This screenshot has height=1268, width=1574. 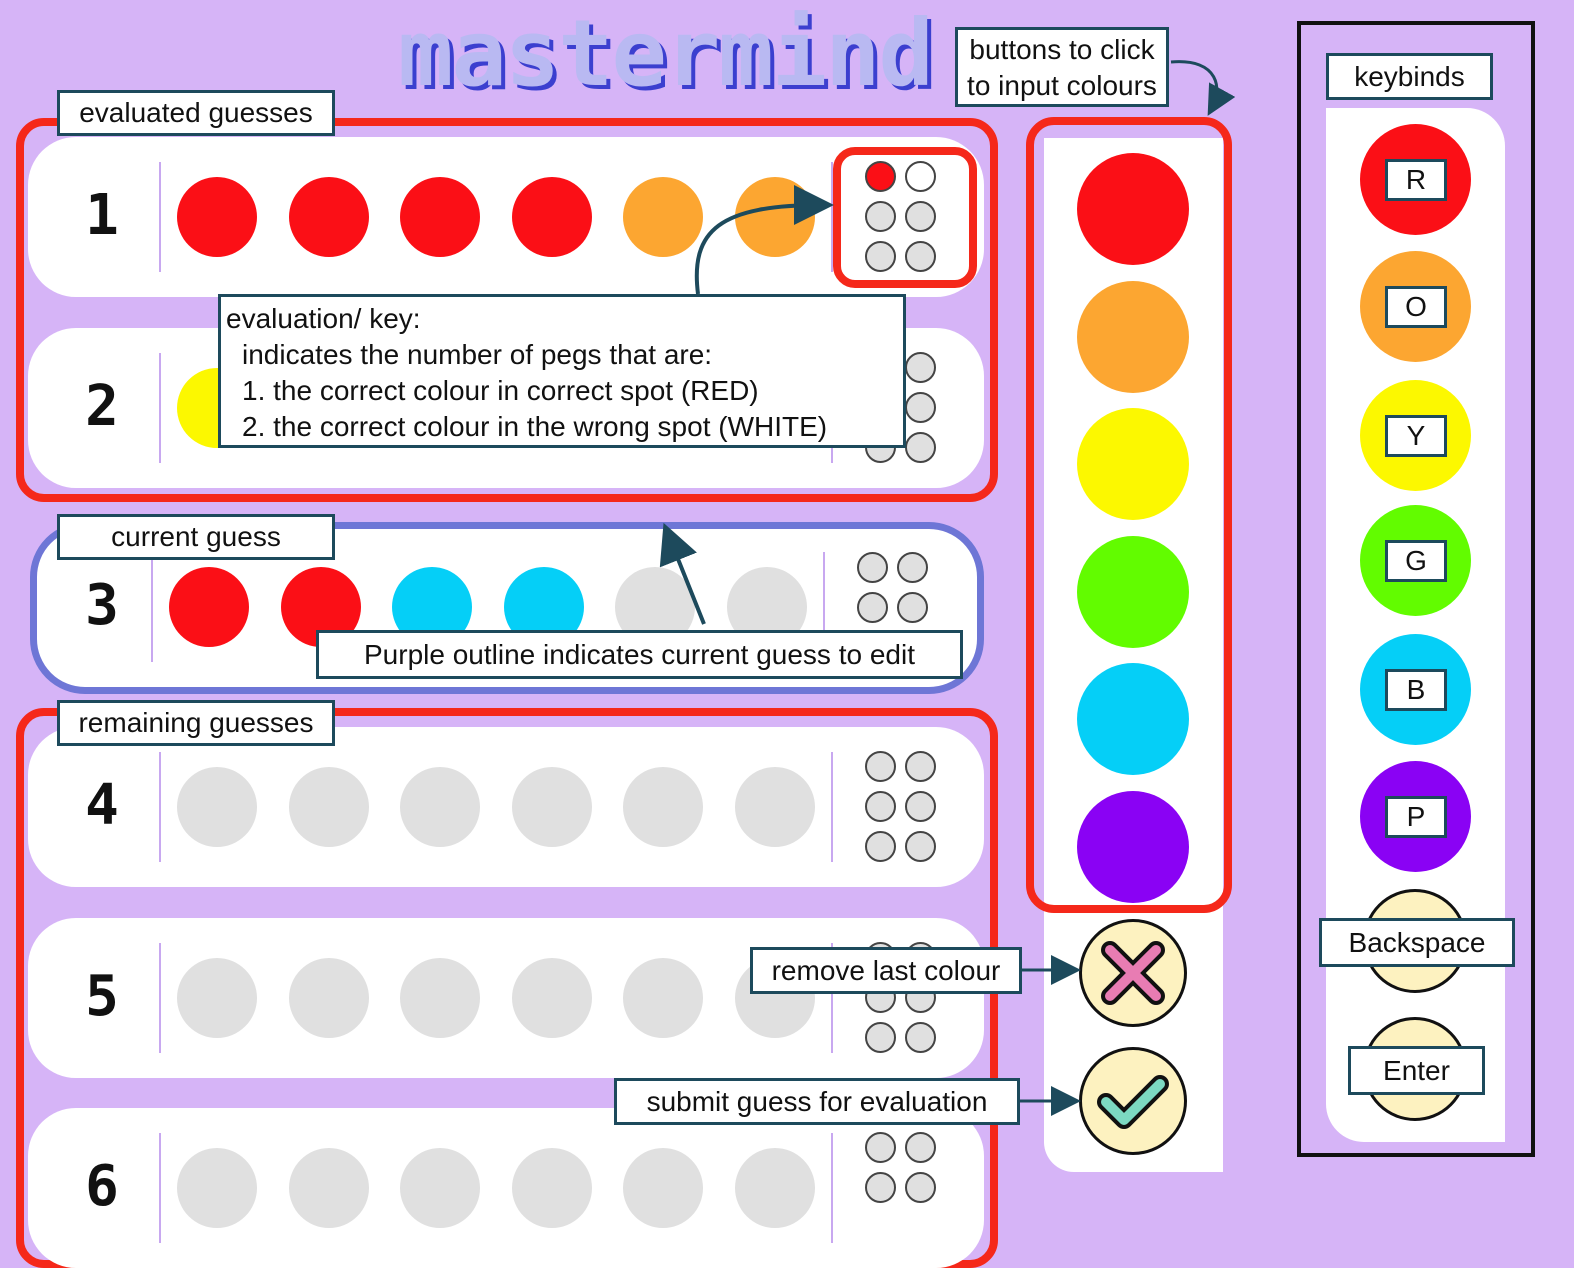 What do you see at coordinates (1203, 88) in the screenshot?
I see `arrow-to-colour-buttons` at bounding box center [1203, 88].